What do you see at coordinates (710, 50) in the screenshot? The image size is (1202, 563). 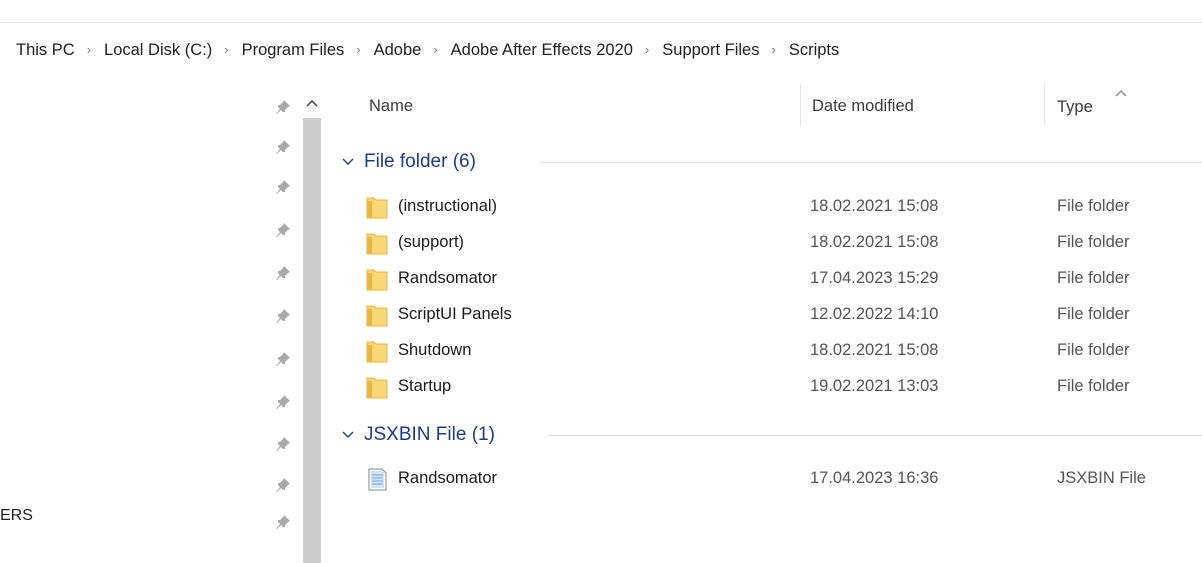 I see `breadcrumb-support-files: Support Files` at bounding box center [710, 50].